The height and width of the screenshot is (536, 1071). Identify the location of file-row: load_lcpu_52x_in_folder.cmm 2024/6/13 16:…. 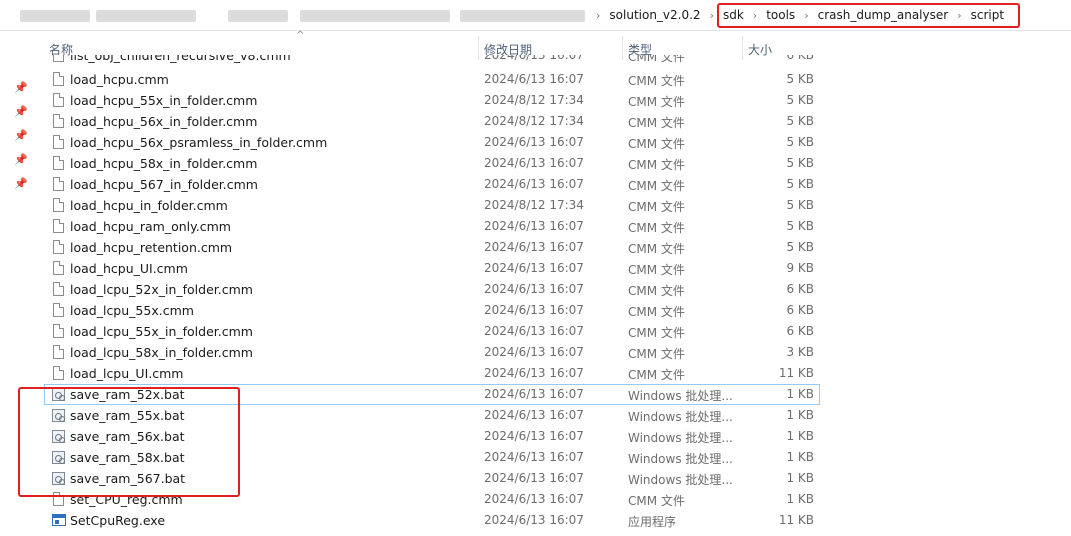
(432, 289).